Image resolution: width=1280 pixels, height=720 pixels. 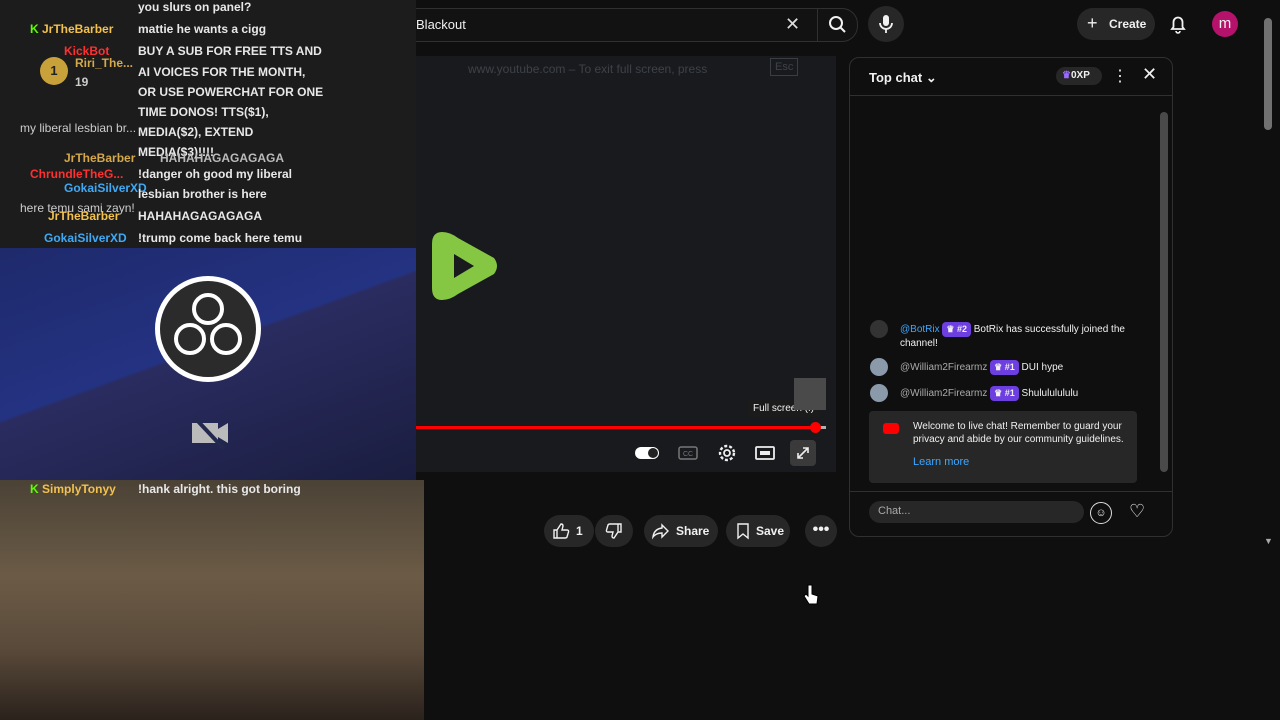 I want to click on autoplay-toggle-icon, so click(x=647, y=453).